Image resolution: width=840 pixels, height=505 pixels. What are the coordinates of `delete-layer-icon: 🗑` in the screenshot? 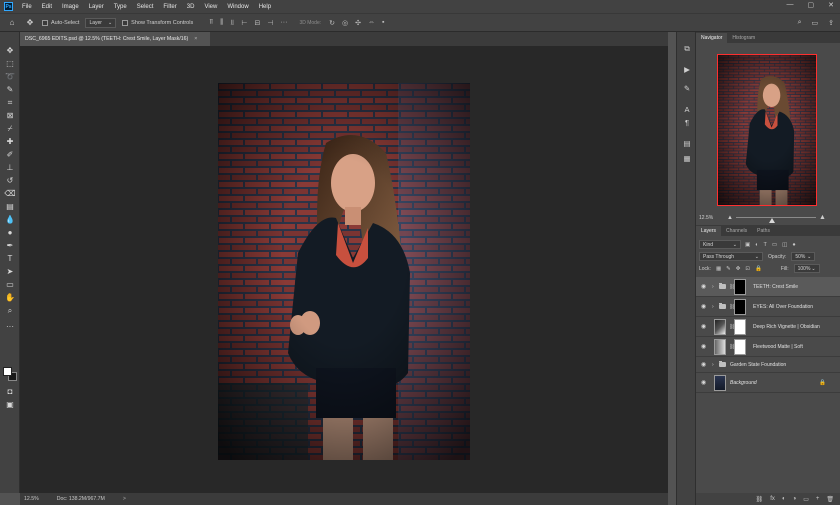 It's located at (830, 499).